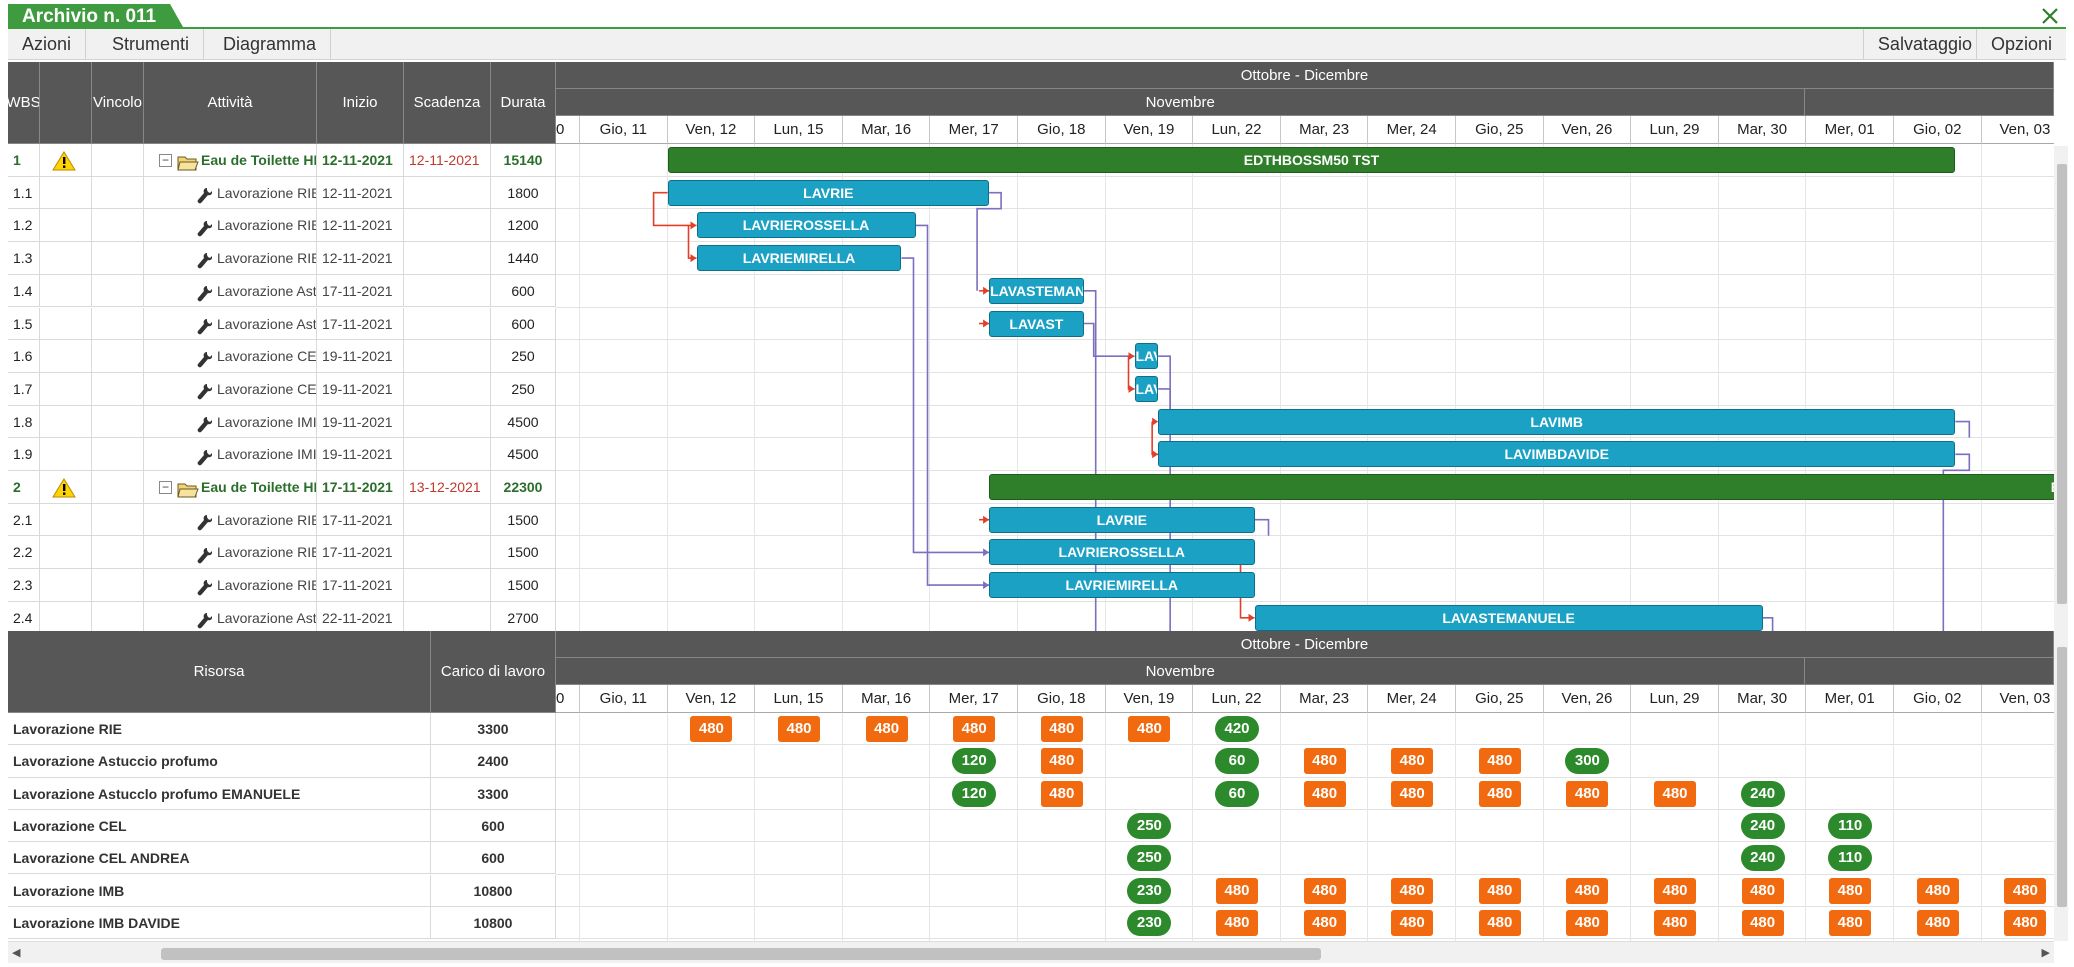 The image size is (2074, 967). What do you see at coordinates (1036, 323) in the screenshot?
I see `gantt-bar-task: LAVAST` at bounding box center [1036, 323].